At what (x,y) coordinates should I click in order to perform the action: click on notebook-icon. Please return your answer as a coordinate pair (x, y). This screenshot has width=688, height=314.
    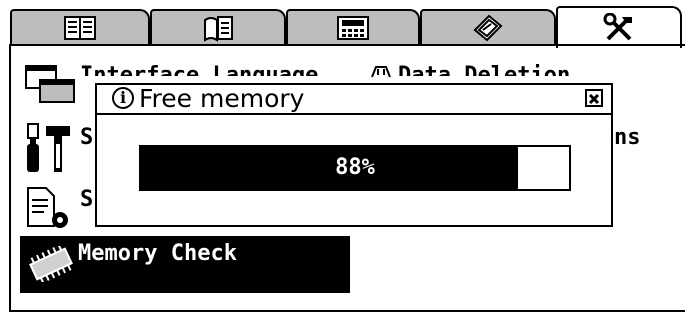
    Looking at the image, I should click on (218, 29).